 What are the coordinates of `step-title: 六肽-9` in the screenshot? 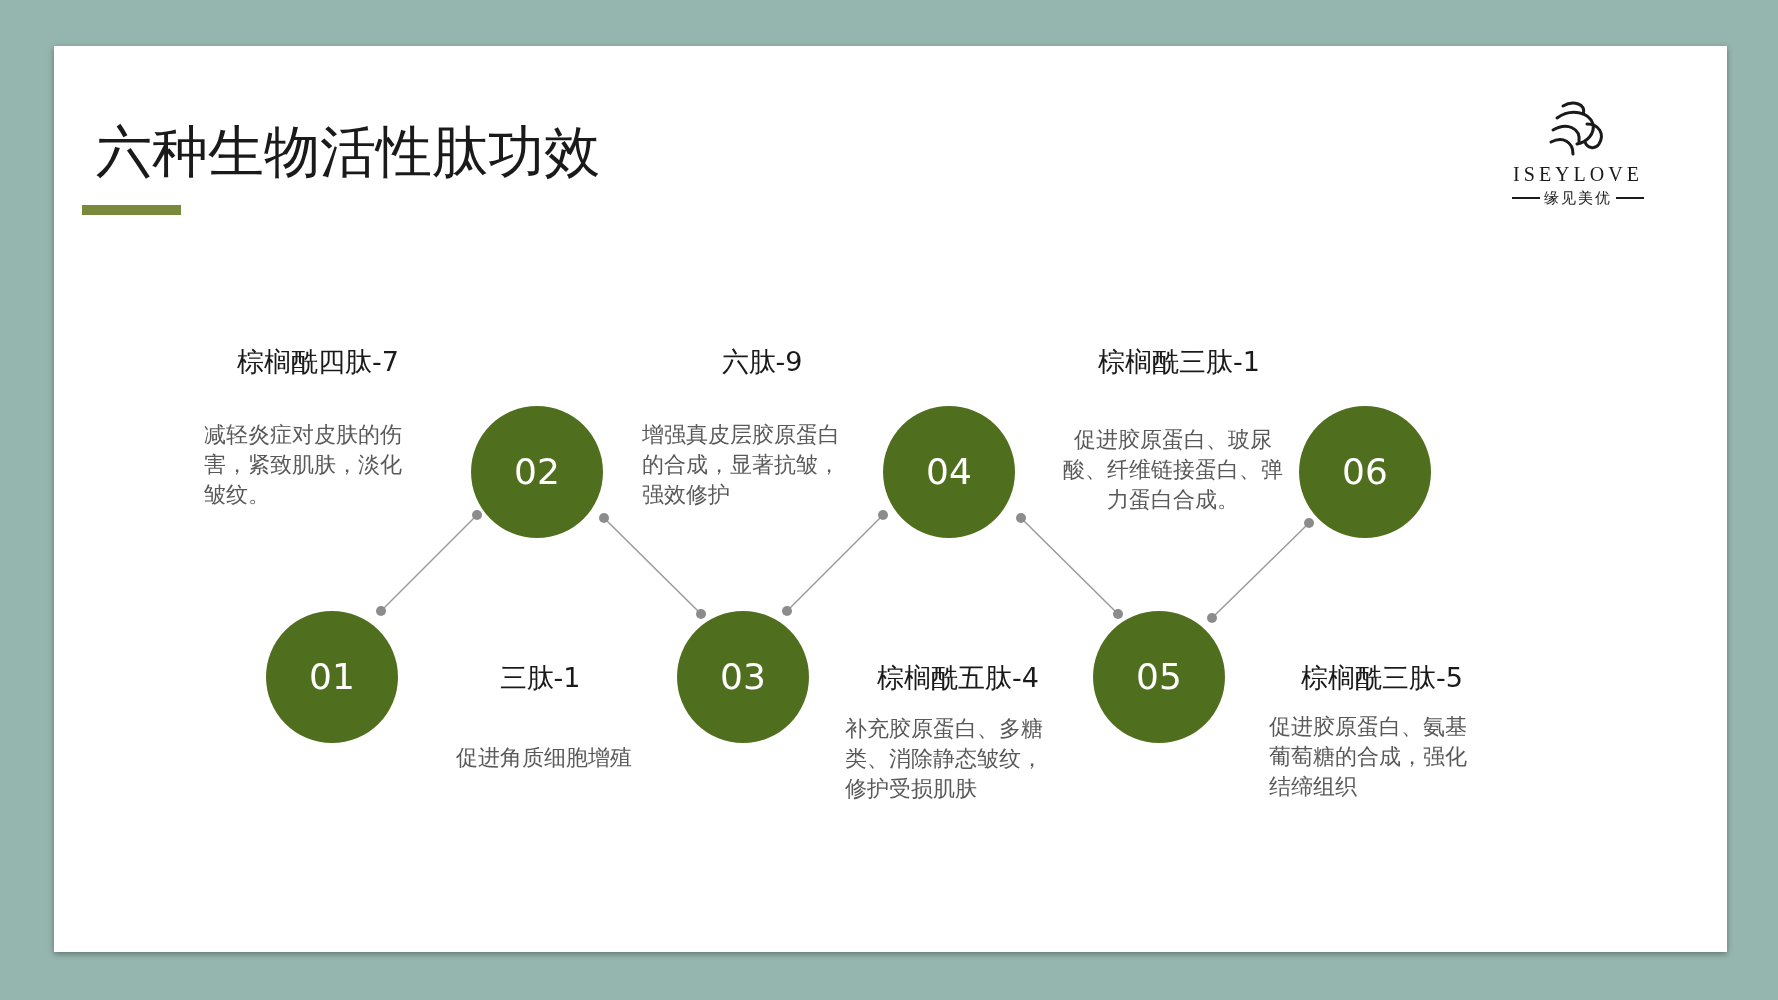 It's located at (762, 361).